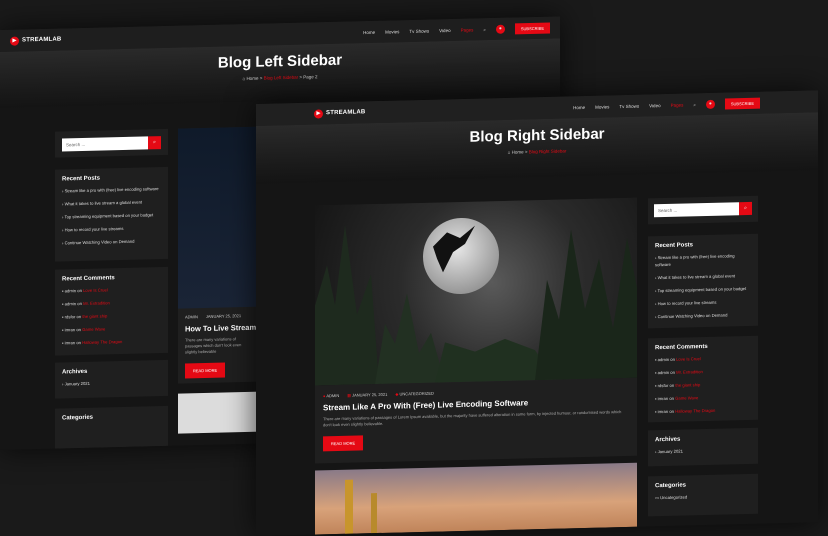  Describe the element at coordinates (111, 427) in the screenshot. I see `categories-widget: Categories` at that location.